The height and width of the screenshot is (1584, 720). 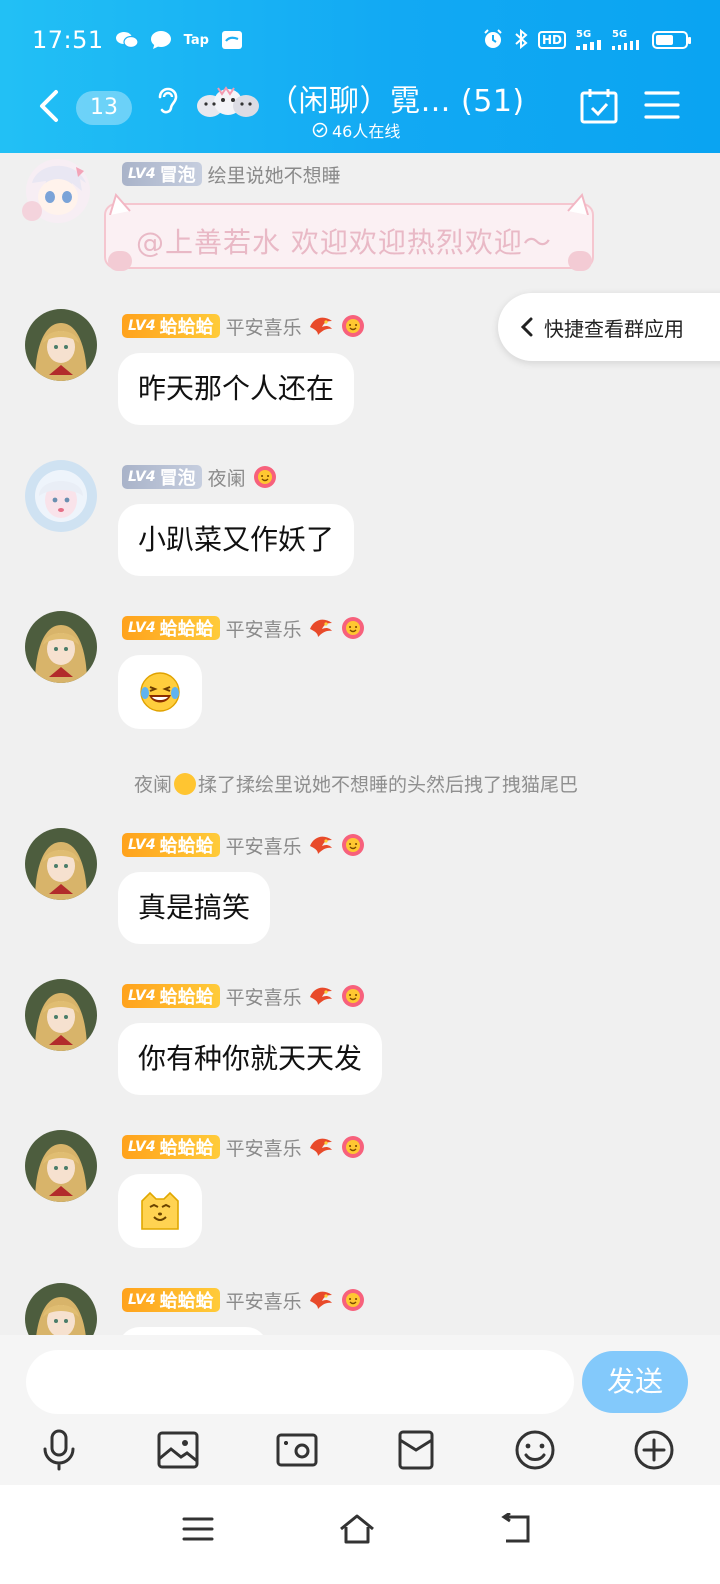 What do you see at coordinates (526, 327) in the screenshot?
I see `chevron-left-icon` at bounding box center [526, 327].